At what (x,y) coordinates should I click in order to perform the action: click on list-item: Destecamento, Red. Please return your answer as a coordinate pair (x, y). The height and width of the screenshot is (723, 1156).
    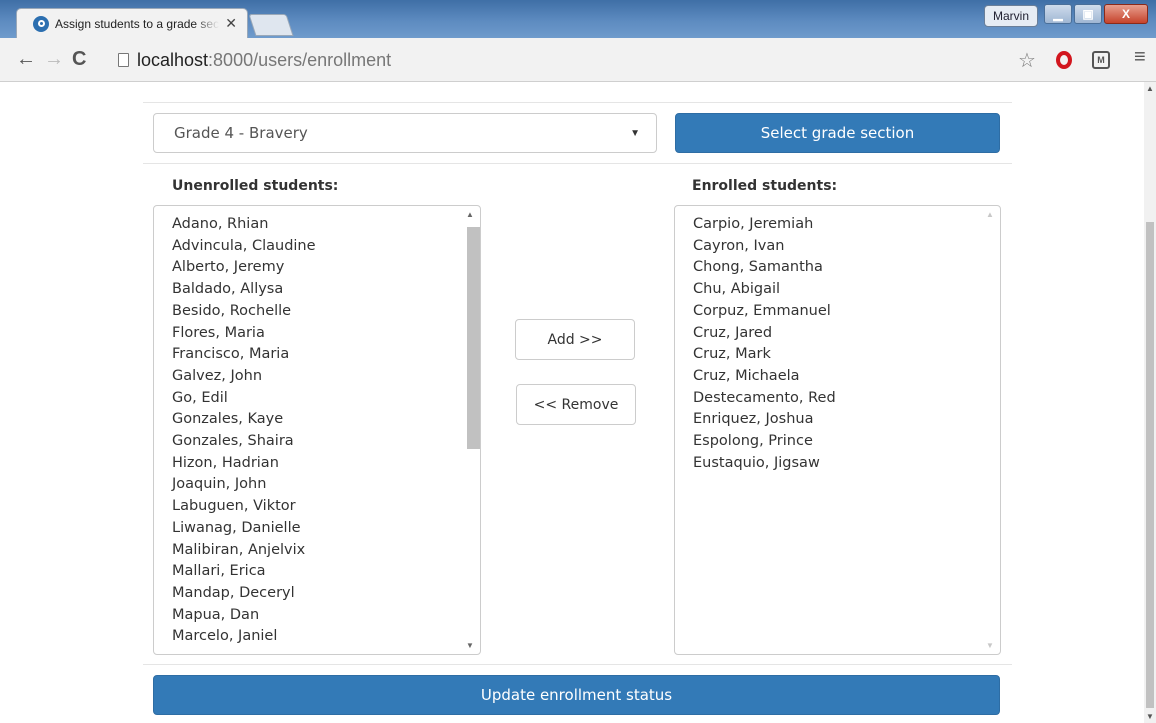
    Looking at the image, I should click on (846, 399).